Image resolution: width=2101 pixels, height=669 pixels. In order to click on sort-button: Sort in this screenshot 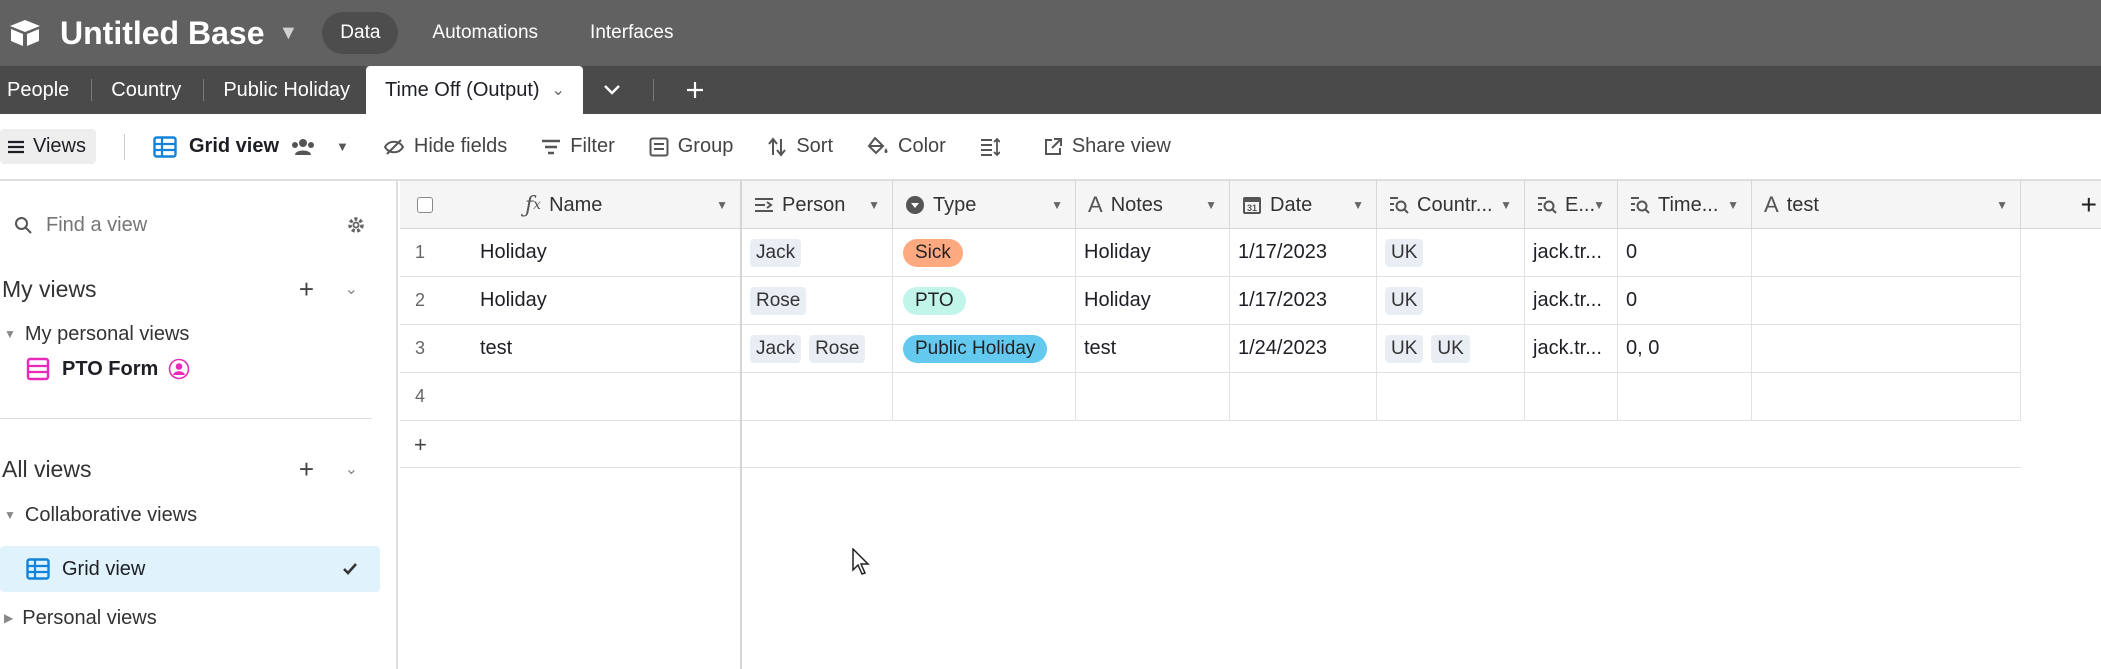, I will do `click(800, 146)`.